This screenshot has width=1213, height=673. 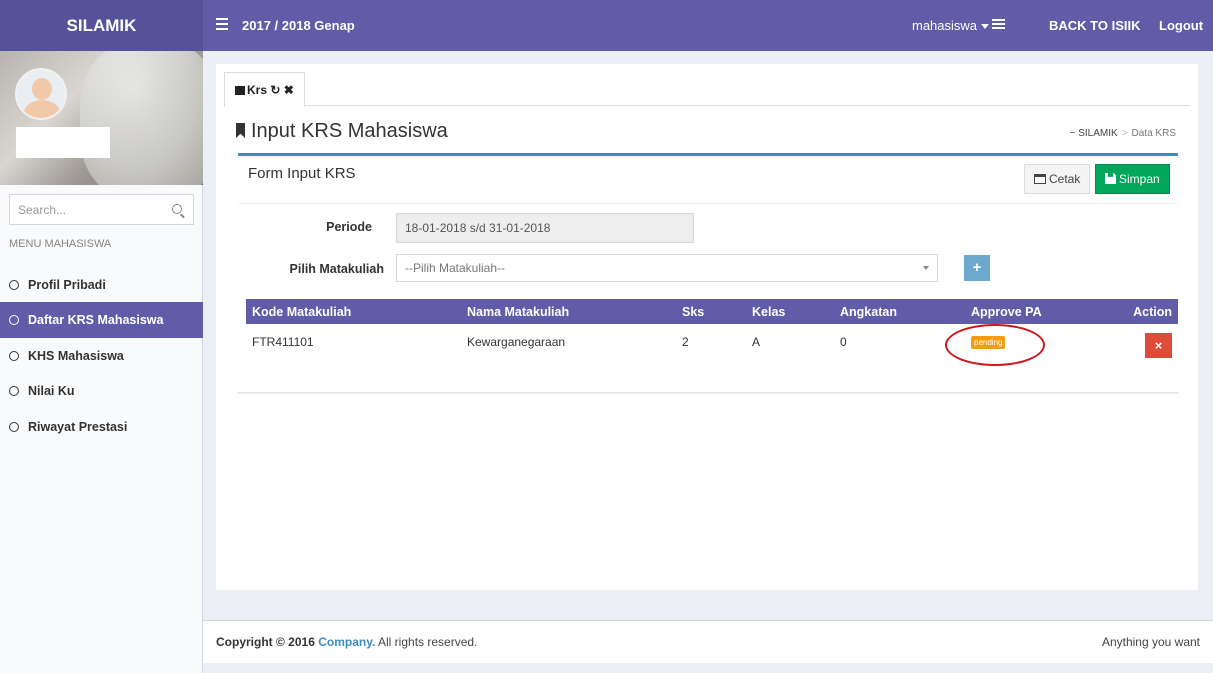 I want to click on matakuliah-select: --Pilih Matakuliah--, so click(x=667, y=268).